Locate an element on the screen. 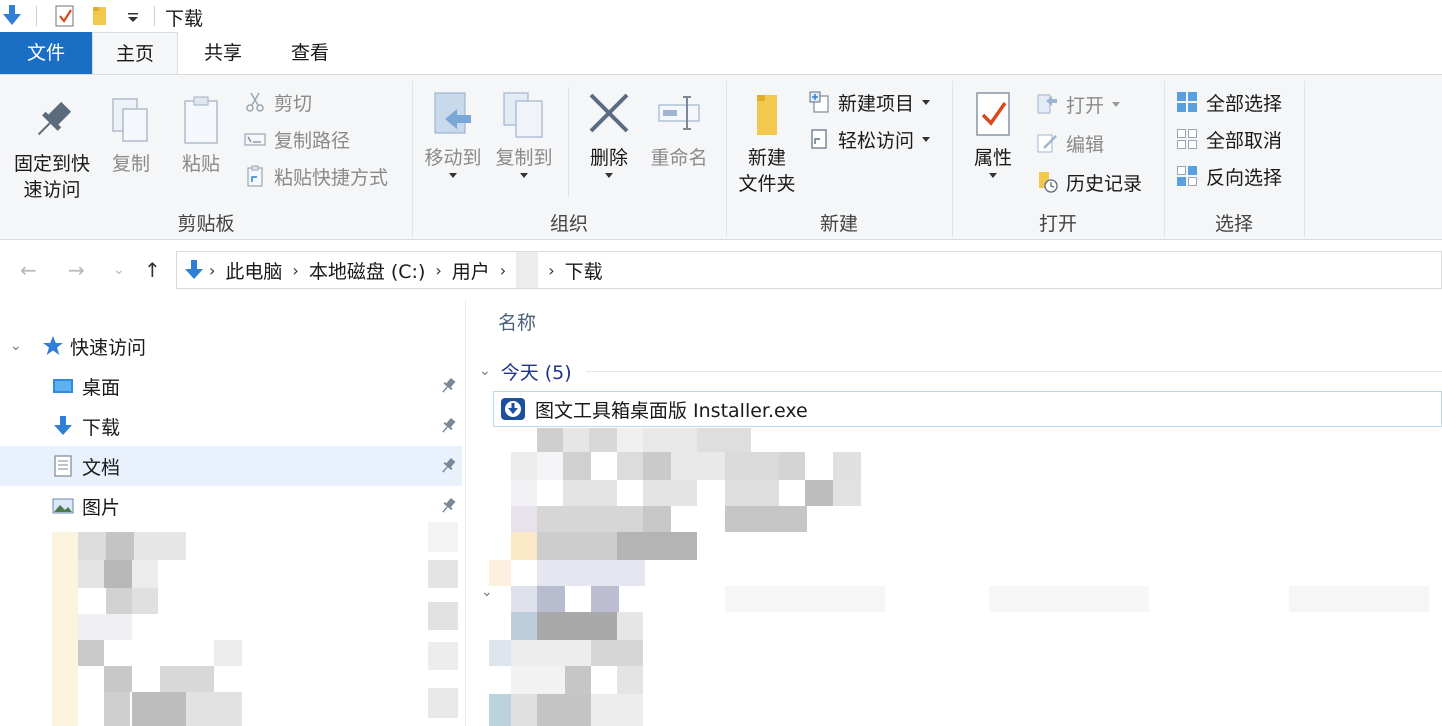 Image resolution: width=1442 pixels, height=726 pixels. select-none-icon is located at coordinates (1187, 139).